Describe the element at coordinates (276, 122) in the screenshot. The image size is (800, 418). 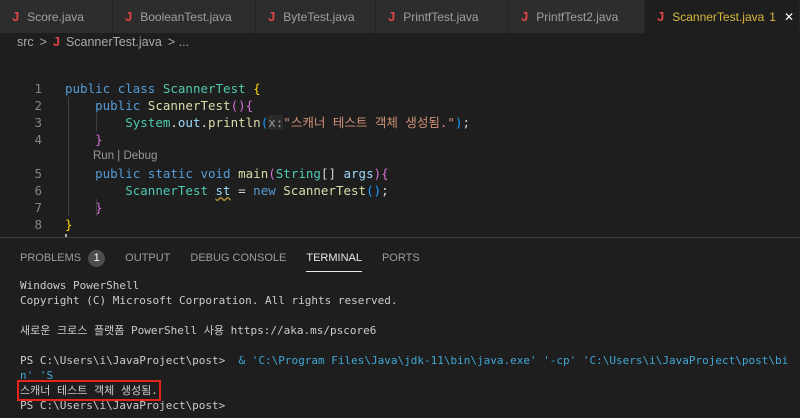
I see `code-token: x:` at that location.